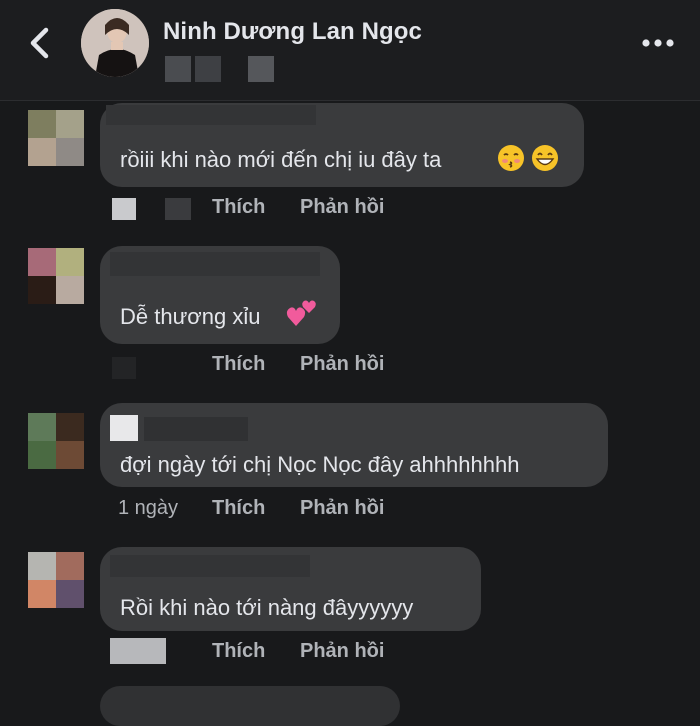 The image size is (700, 726). What do you see at coordinates (342, 145) in the screenshot?
I see `comment-bubble: rồiii khi nào mới đến chị iu đây ta` at bounding box center [342, 145].